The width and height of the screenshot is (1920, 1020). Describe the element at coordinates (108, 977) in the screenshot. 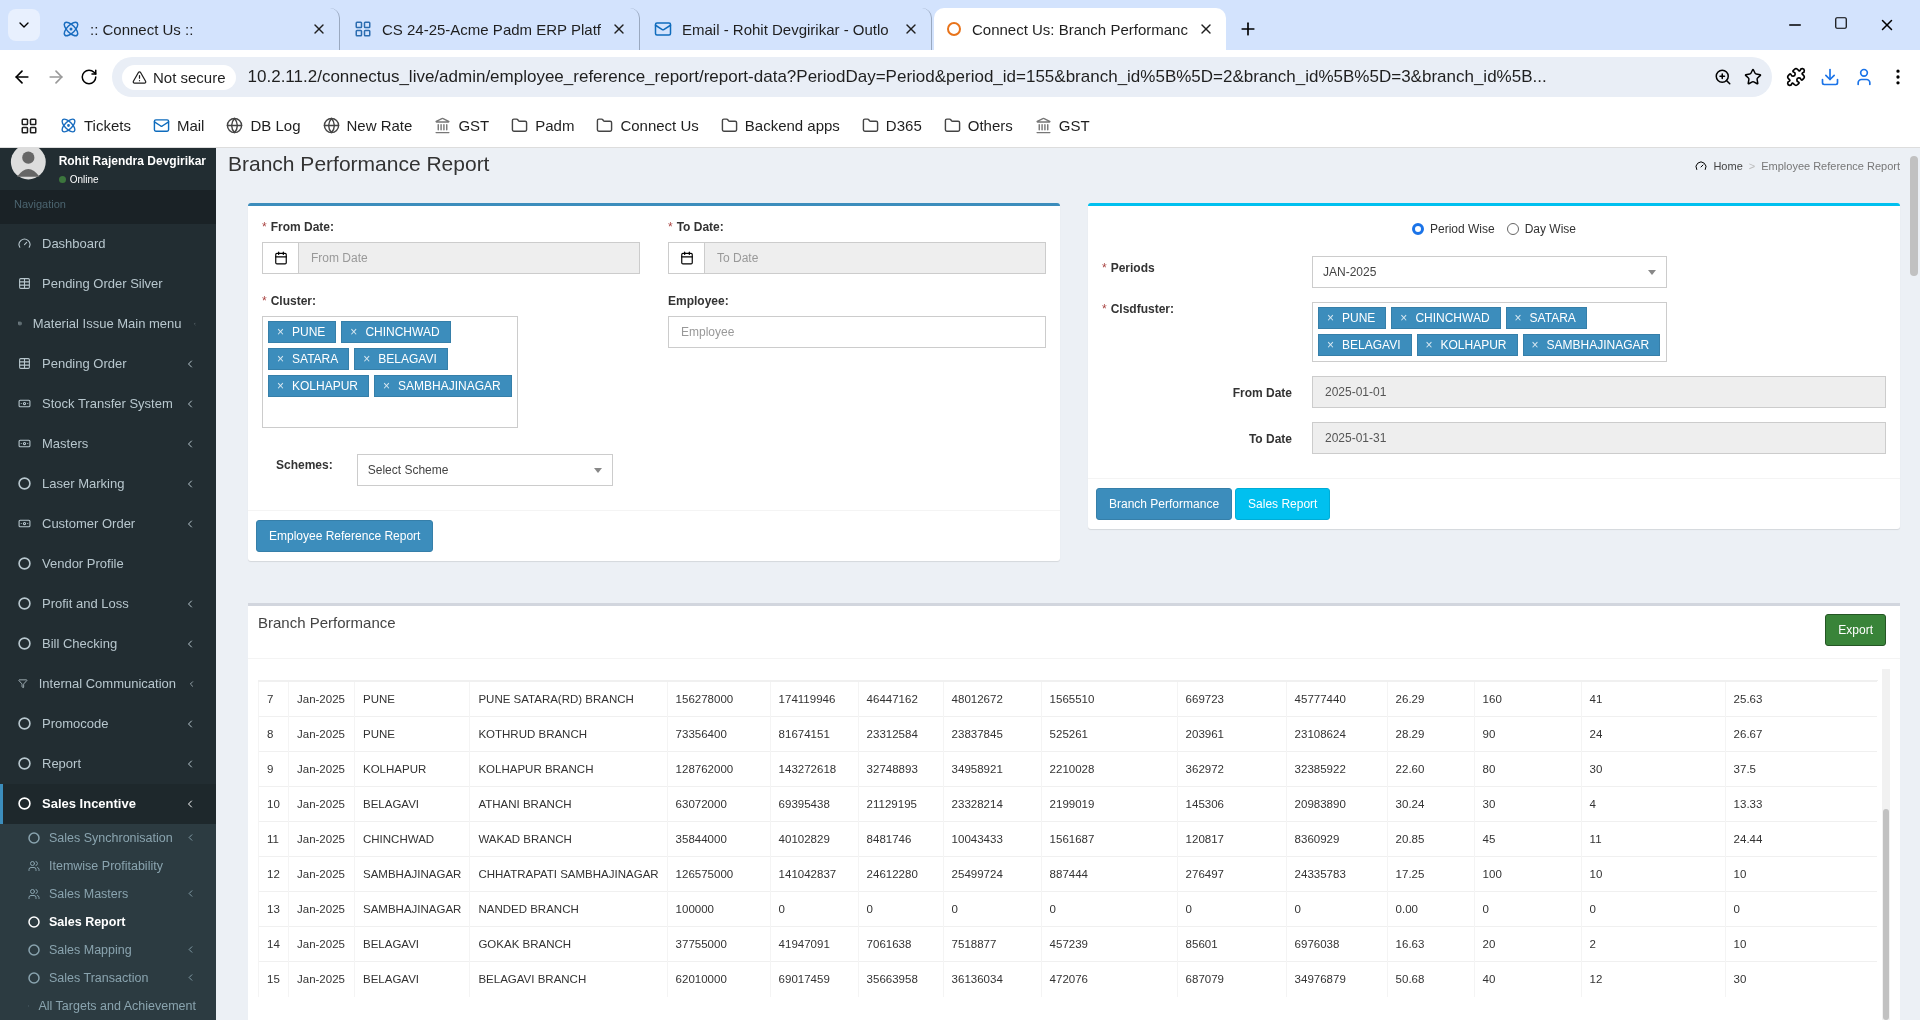

I see `nav-subitem: Sales Transaction` at that location.